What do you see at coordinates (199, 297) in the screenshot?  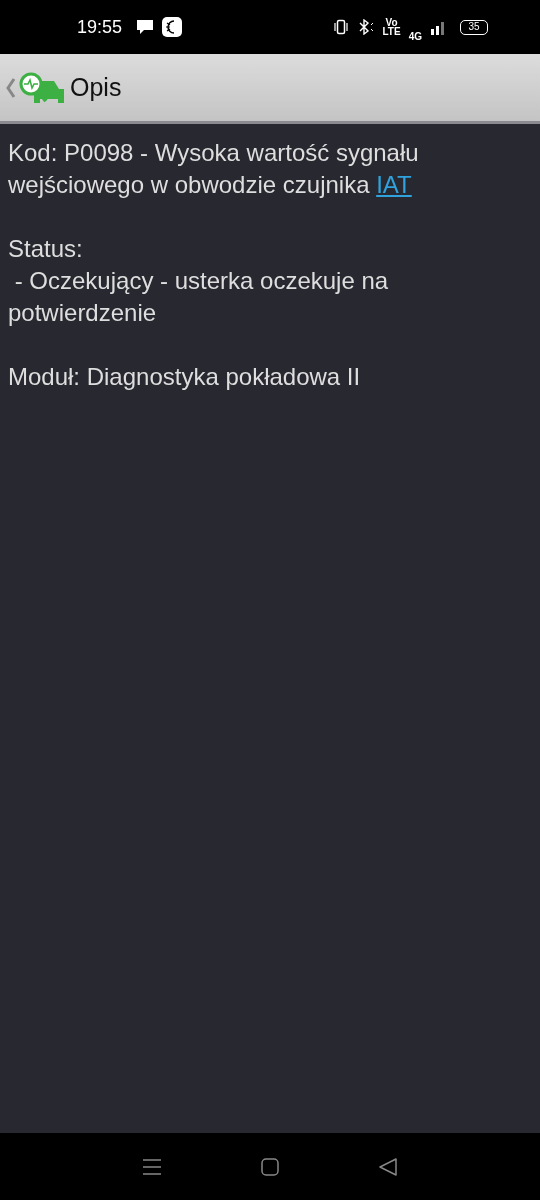 I see `status-value: - Oczekujący - usterka oczekuje na potwierdzenie` at bounding box center [199, 297].